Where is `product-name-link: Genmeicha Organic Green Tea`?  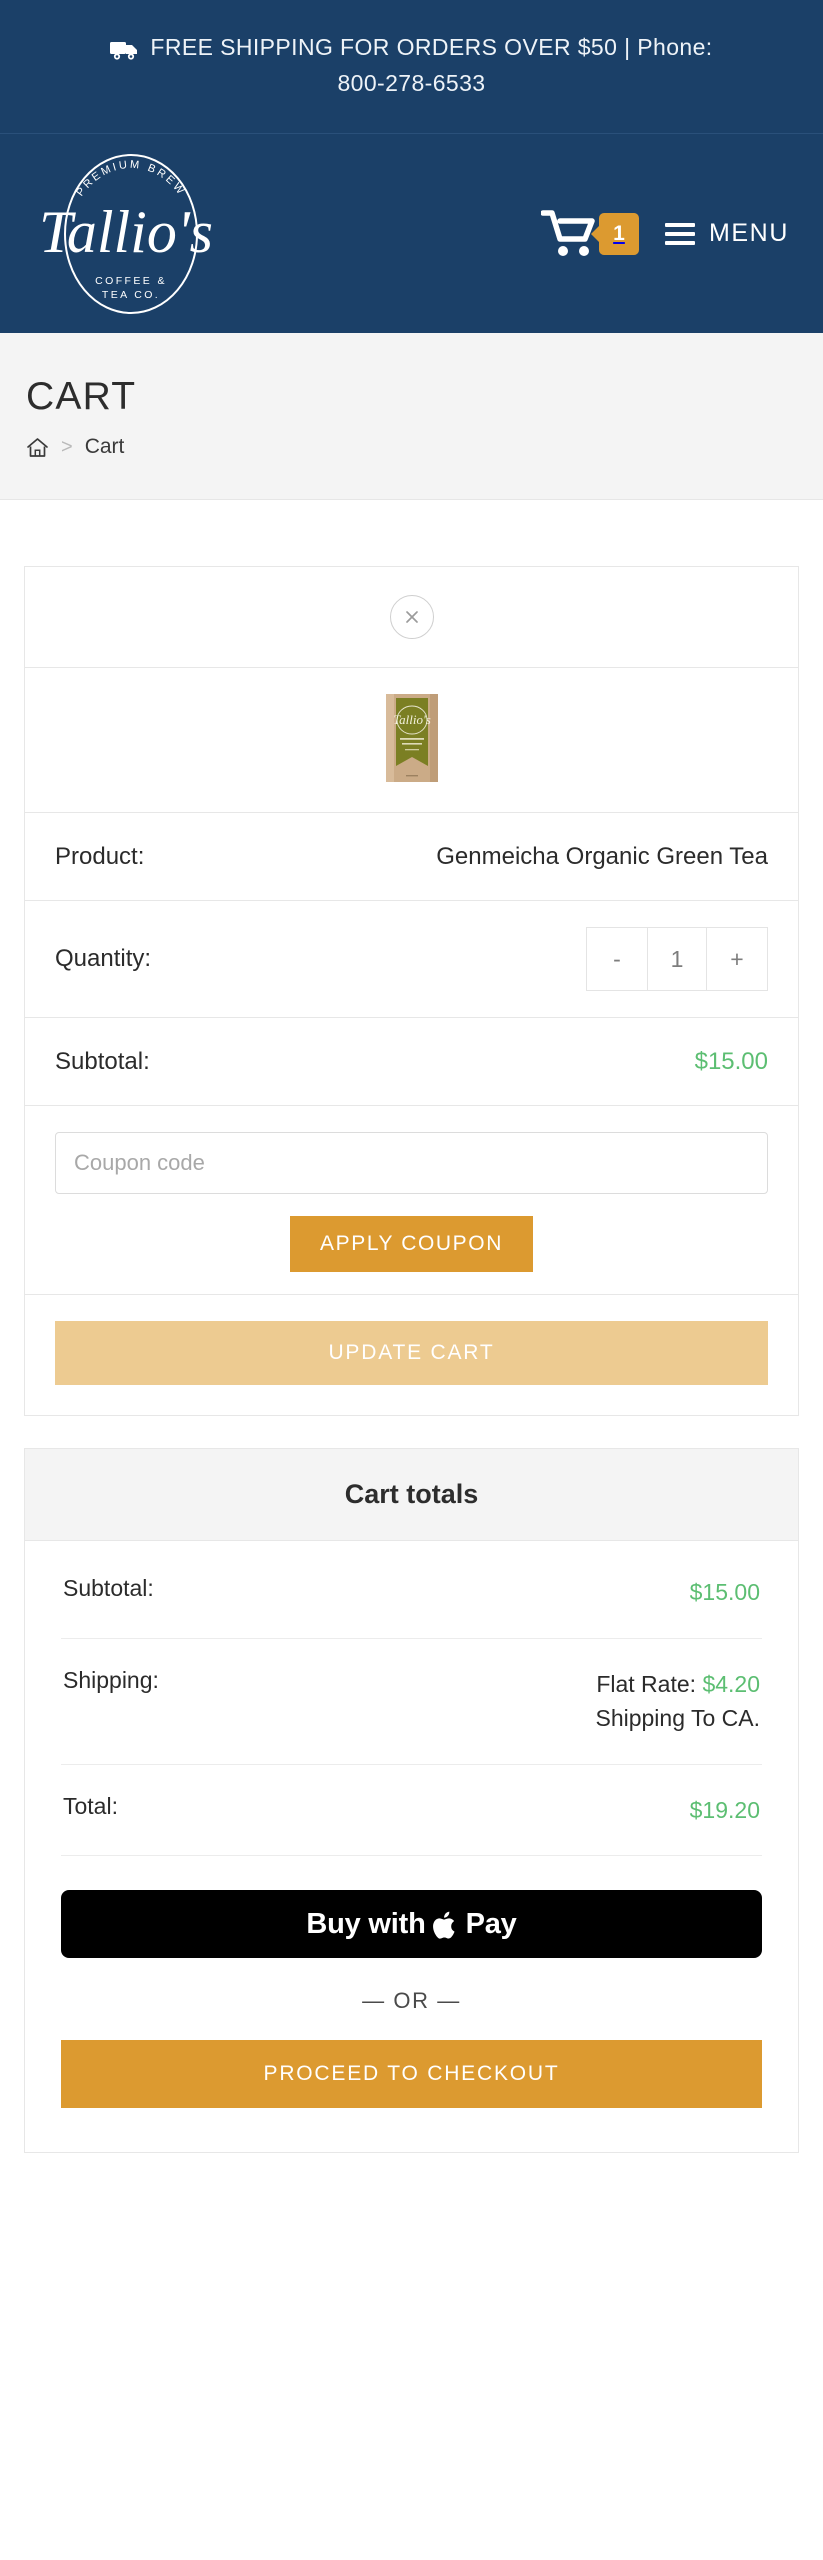
product-name-link: Genmeicha Organic Green Tea is located at coordinates (602, 857).